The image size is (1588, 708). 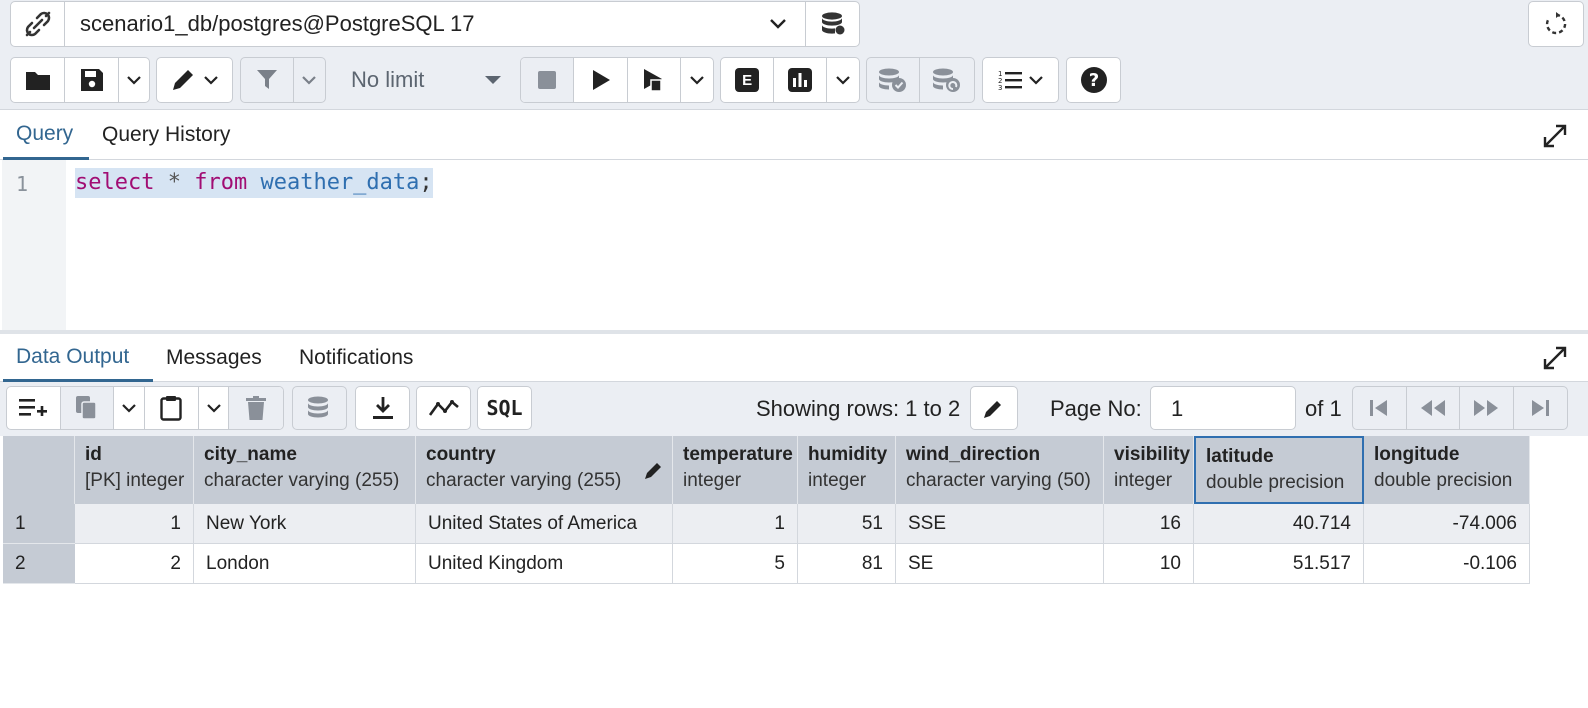 I want to click on rewind-icon, so click(x=1432, y=408).